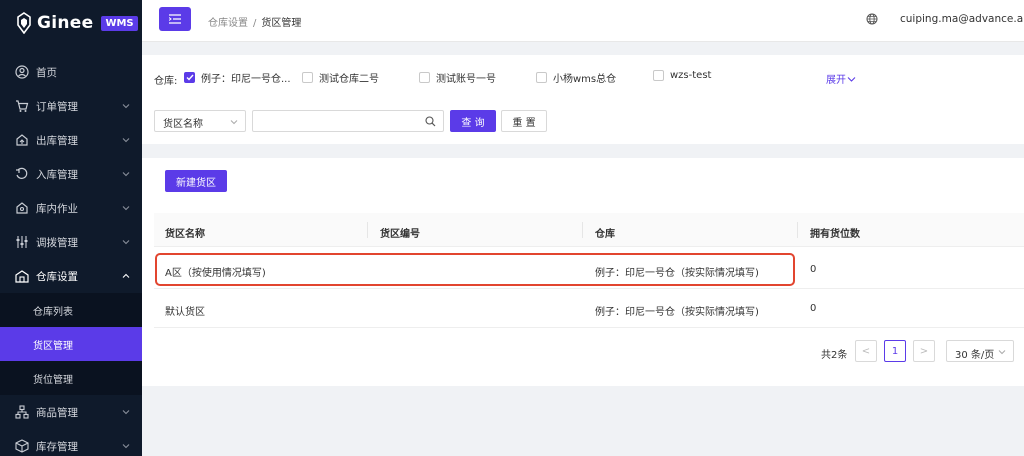  Describe the element at coordinates (924, 351) in the screenshot. I see `pagination-next-button: >` at that location.